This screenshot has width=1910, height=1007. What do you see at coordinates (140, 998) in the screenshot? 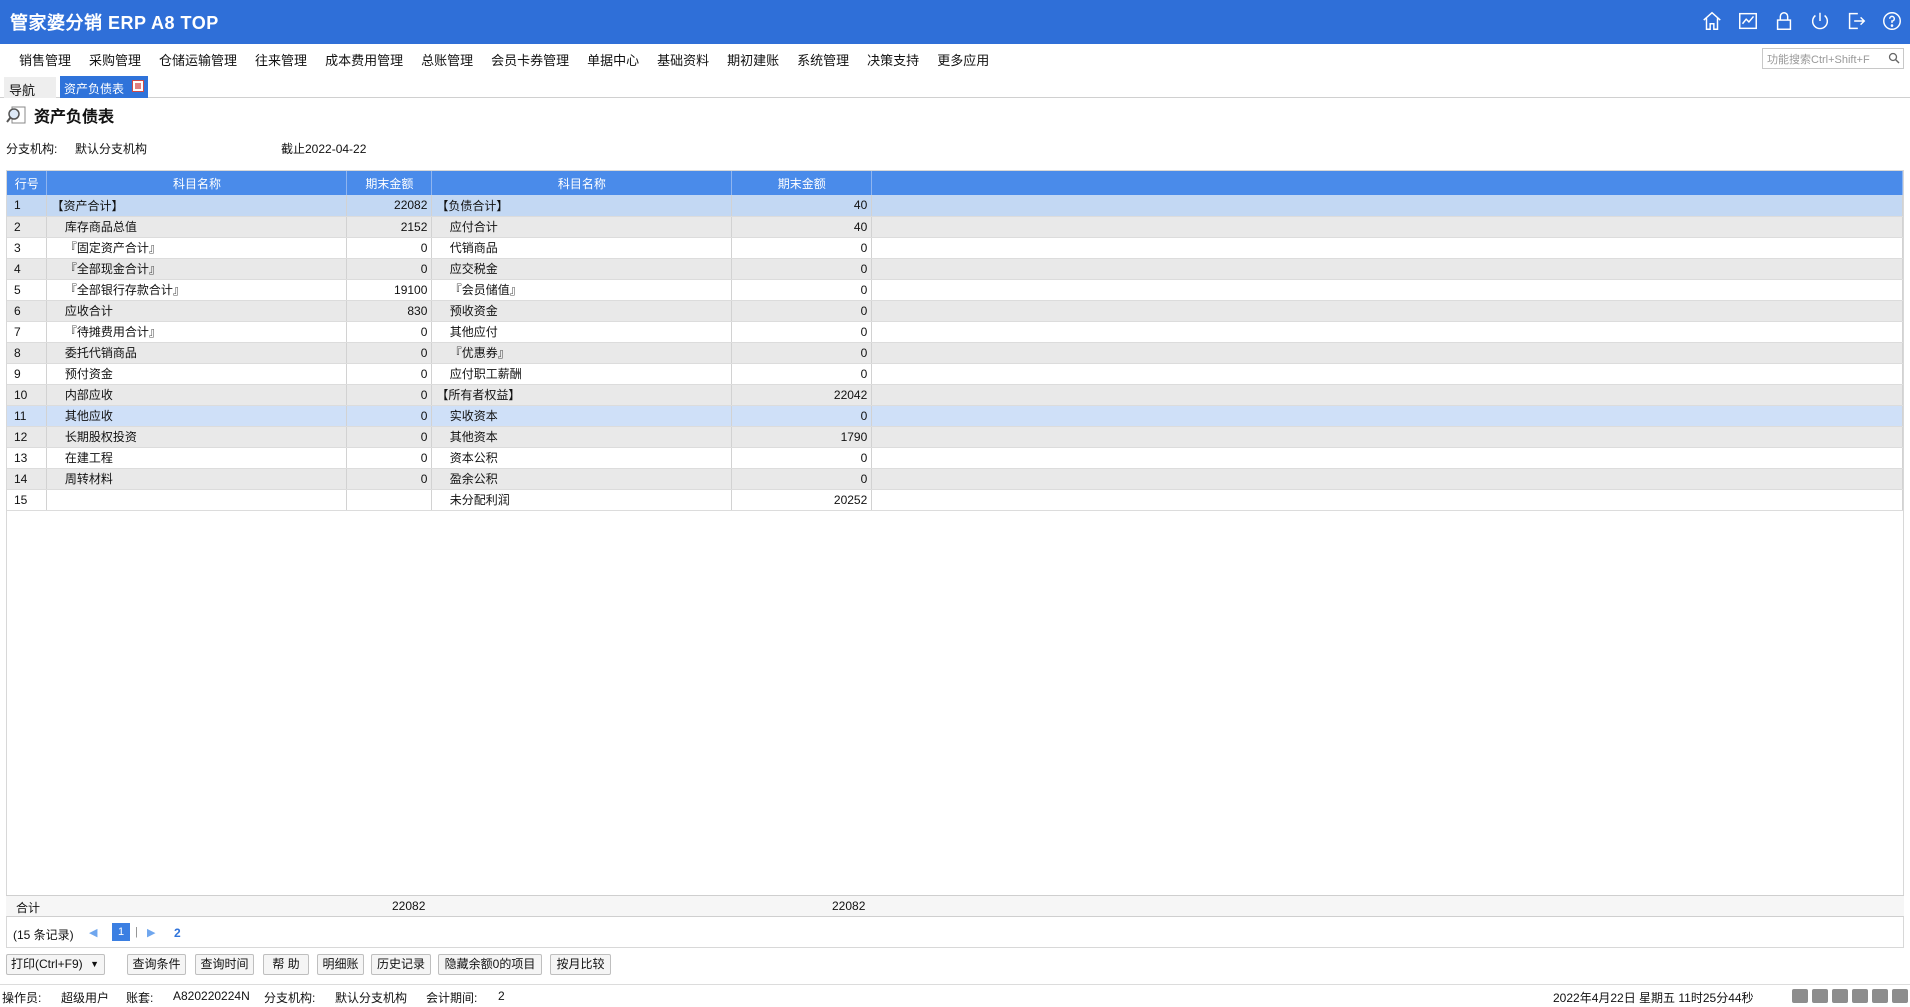
I see `account-label: 账套:` at bounding box center [140, 998].